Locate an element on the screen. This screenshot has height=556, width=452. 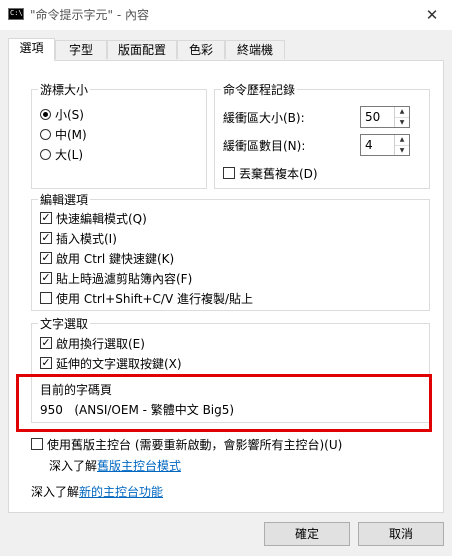
legacy-console-option: 使用舊版主控台 (需要重新啟動，會影響所有主控台)(U) is located at coordinates (186, 444).